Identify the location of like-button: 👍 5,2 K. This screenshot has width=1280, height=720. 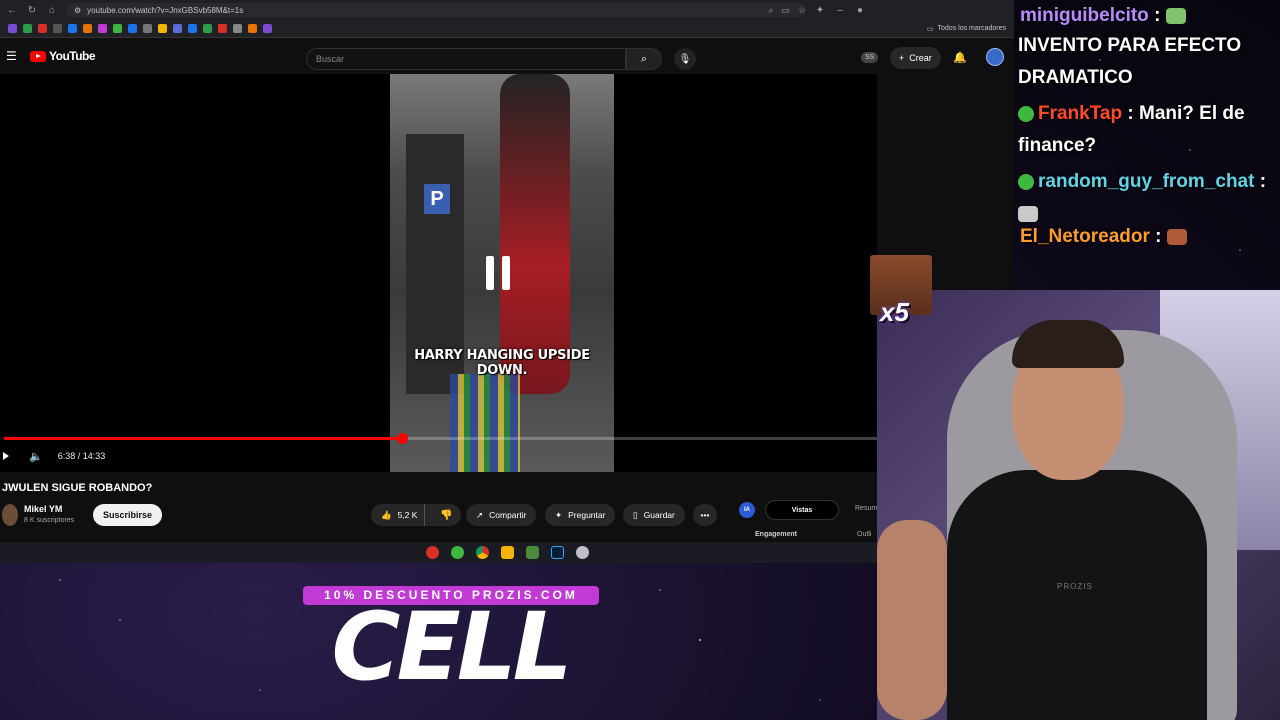
(398, 515).